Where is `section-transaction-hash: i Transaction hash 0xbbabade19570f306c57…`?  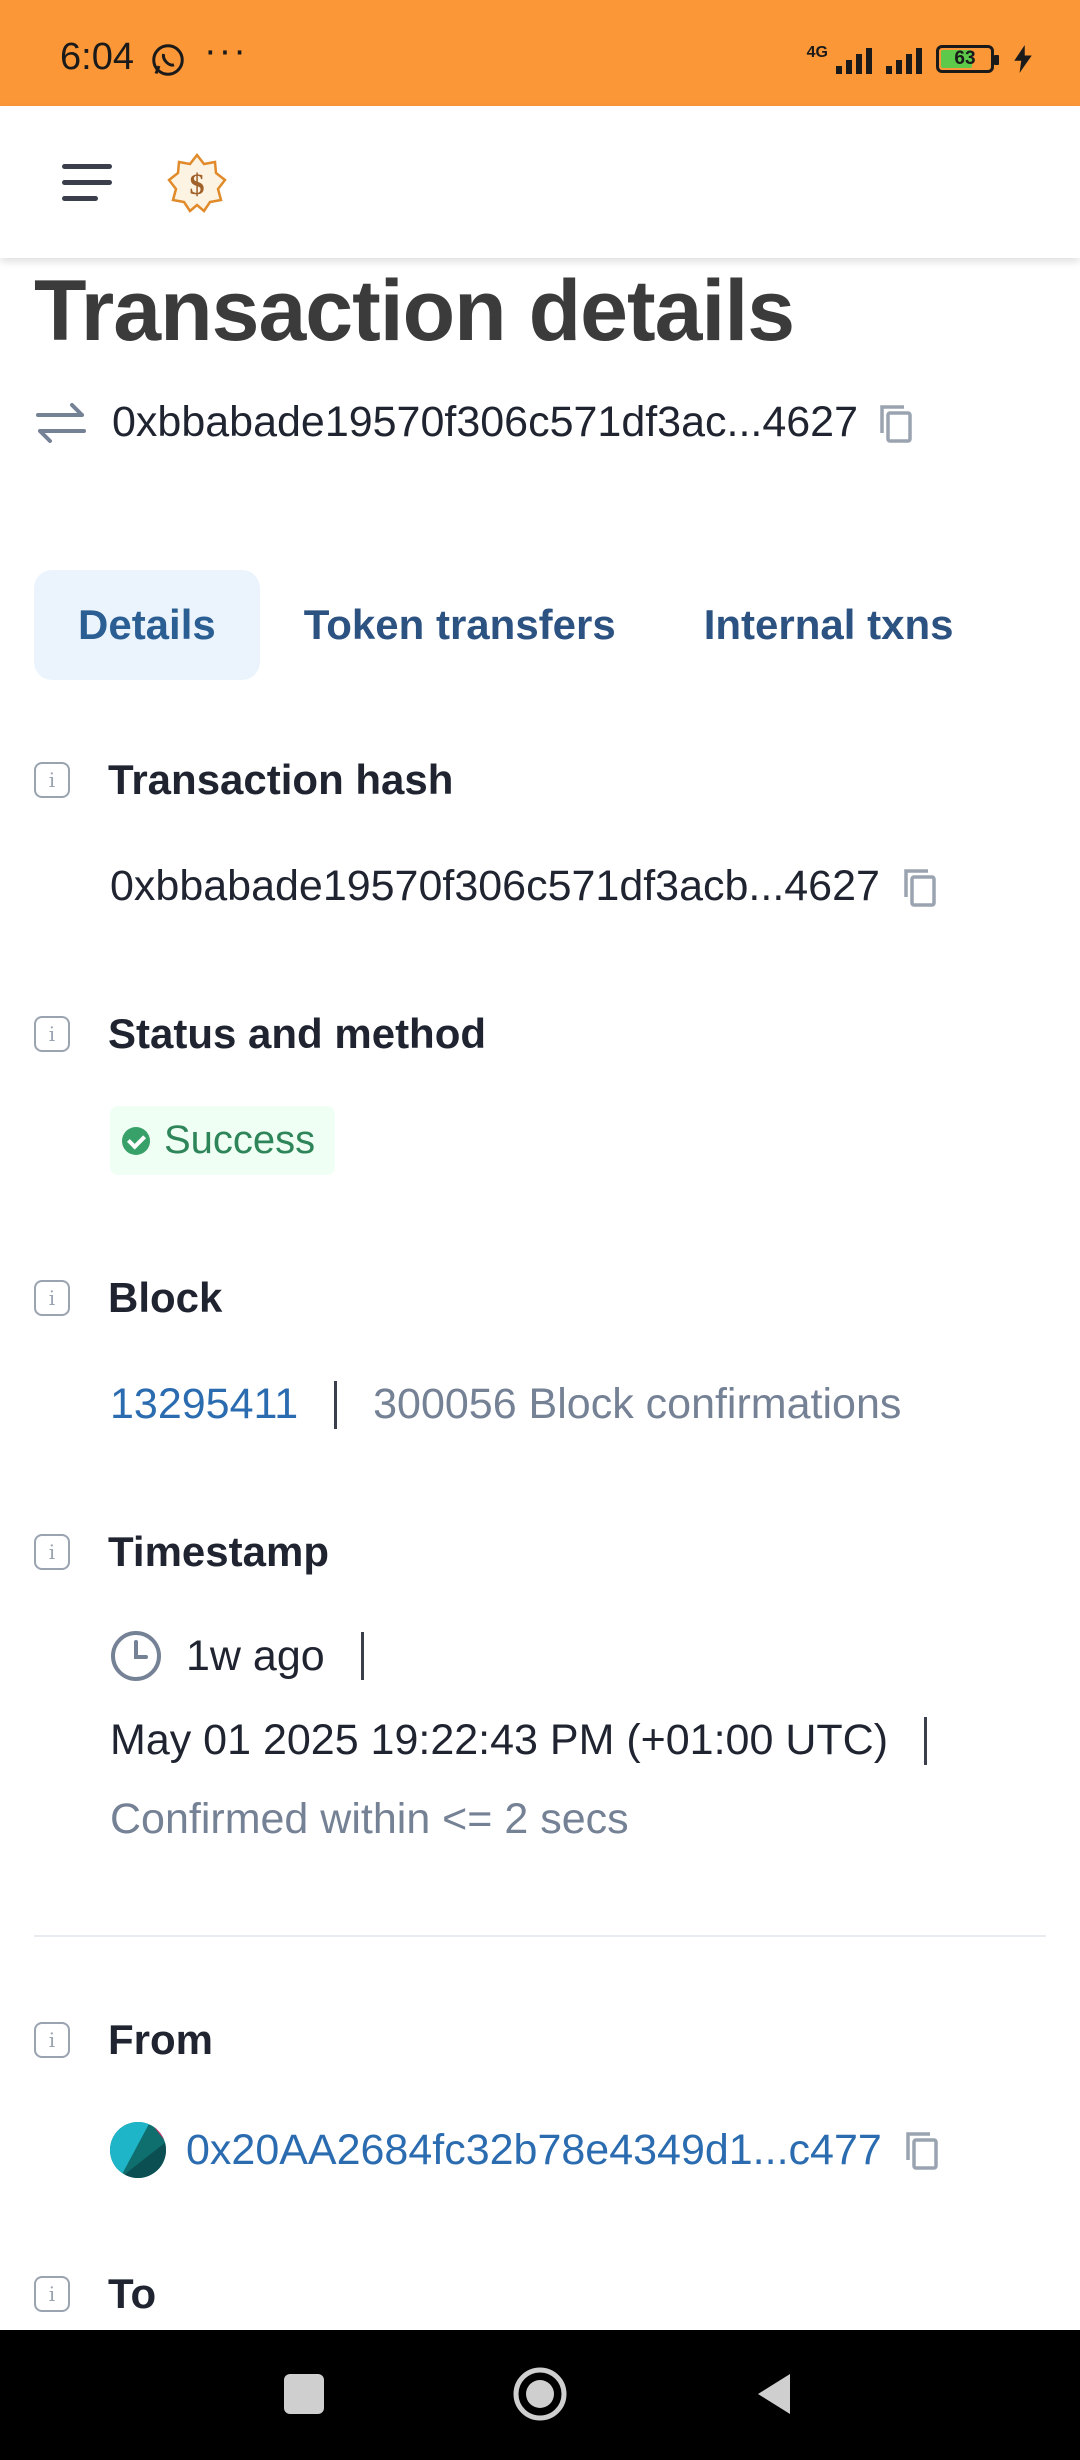
section-transaction-hash: i Transaction hash 0xbbabade19570f306c57… is located at coordinates (540, 833).